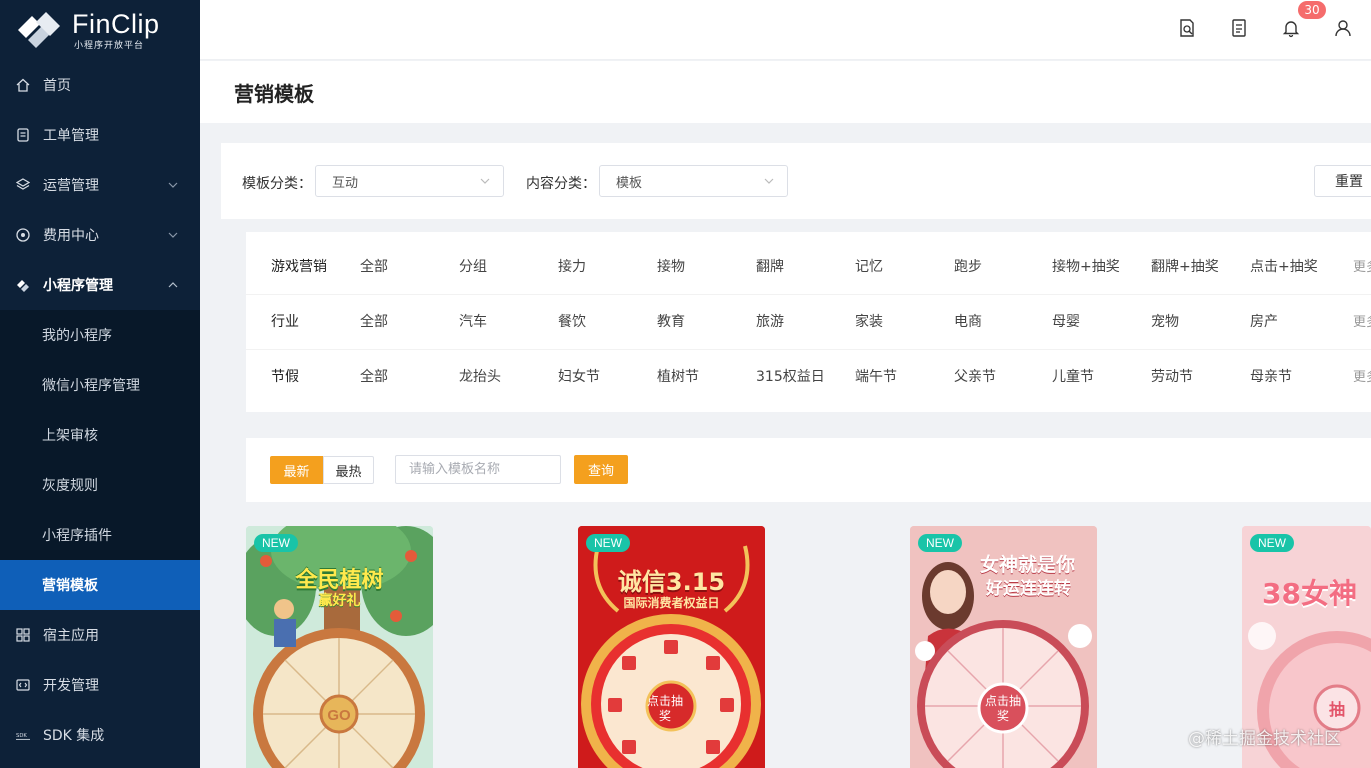 Image resolution: width=1371 pixels, height=768 pixels. Describe the element at coordinates (876, 376) in the screenshot. I see `category-option: 端午节` at that location.